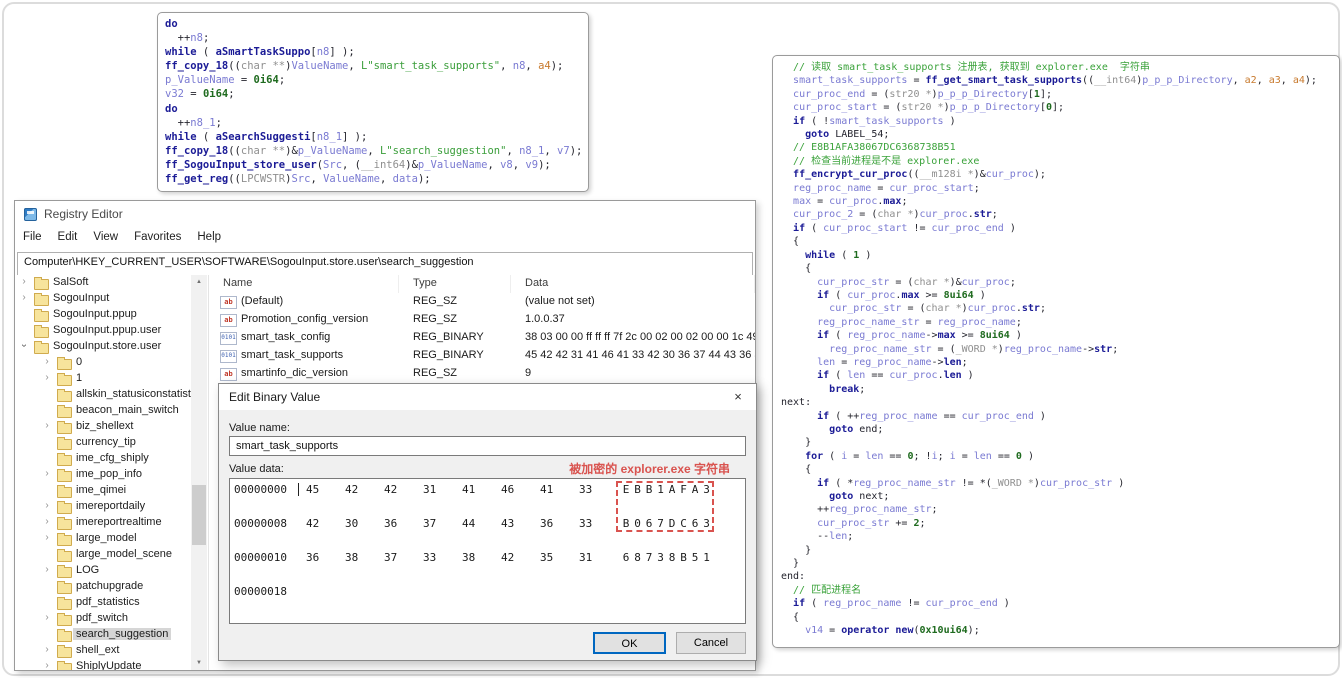 The image size is (1342, 678). I want to click on tree-item-label: search_suggestion, so click(122, 634).